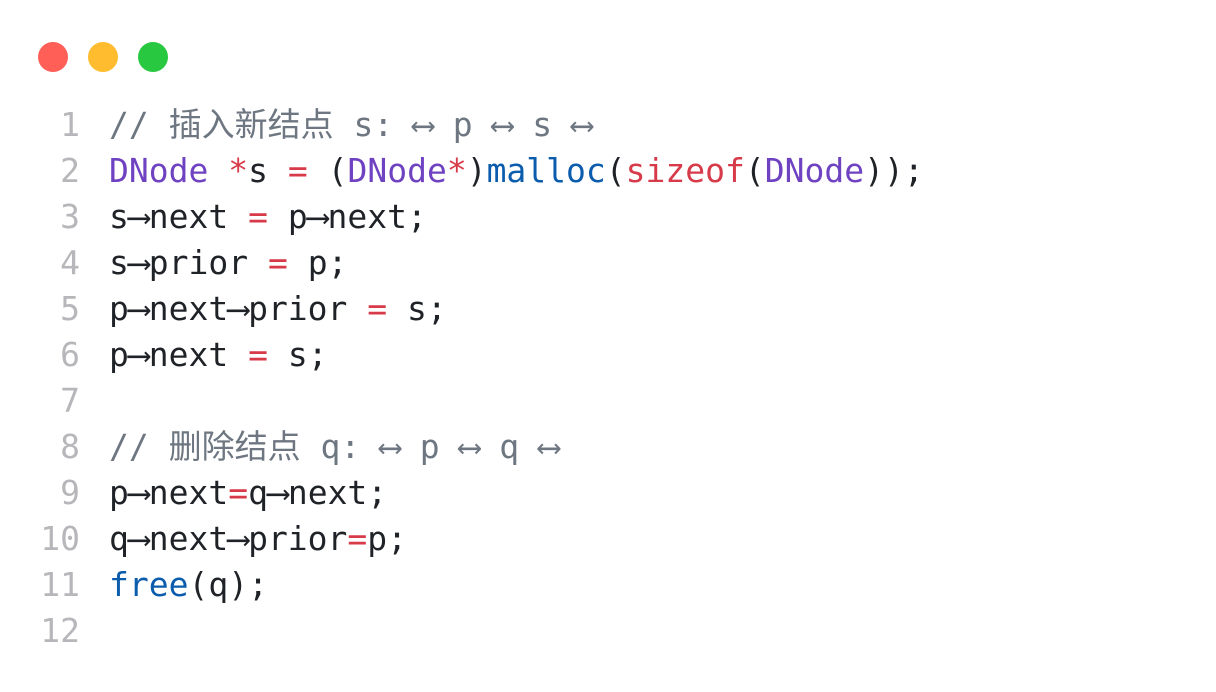 The image size is (1216, 692). Describe the element at coordinates (60, 630) in the screenshot. I see `line-number: 12` at that location.